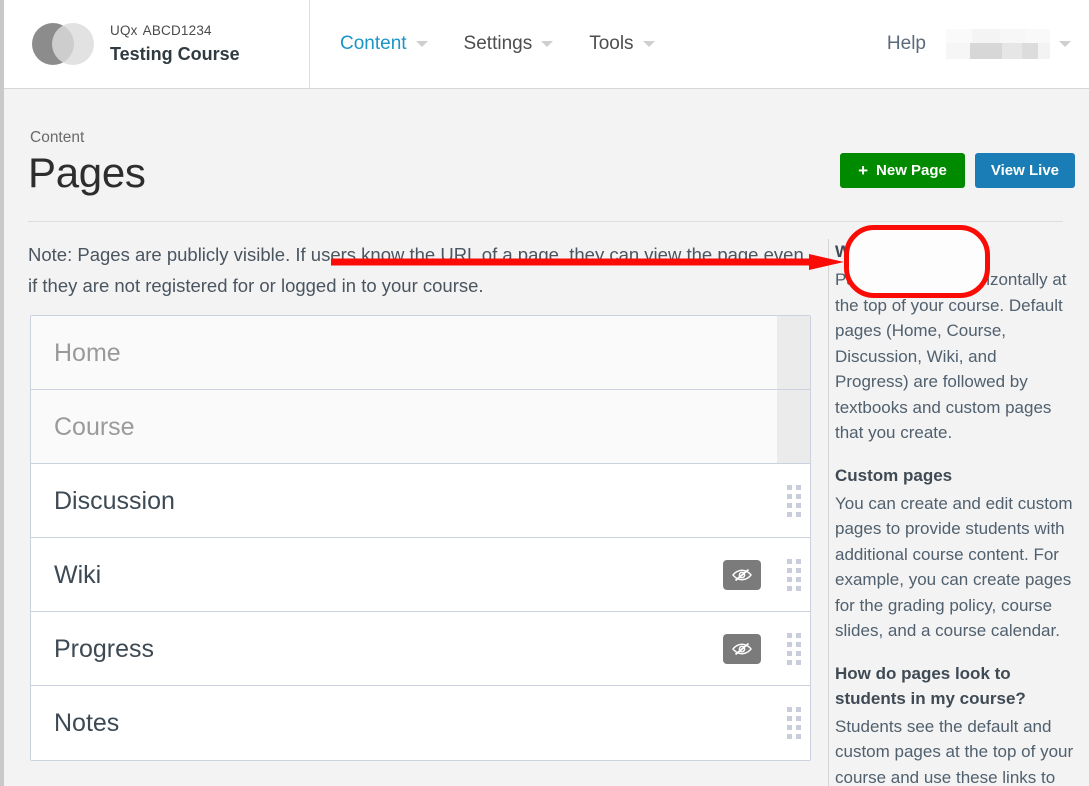  I want to click on help-link: Help, so click(906, 44).